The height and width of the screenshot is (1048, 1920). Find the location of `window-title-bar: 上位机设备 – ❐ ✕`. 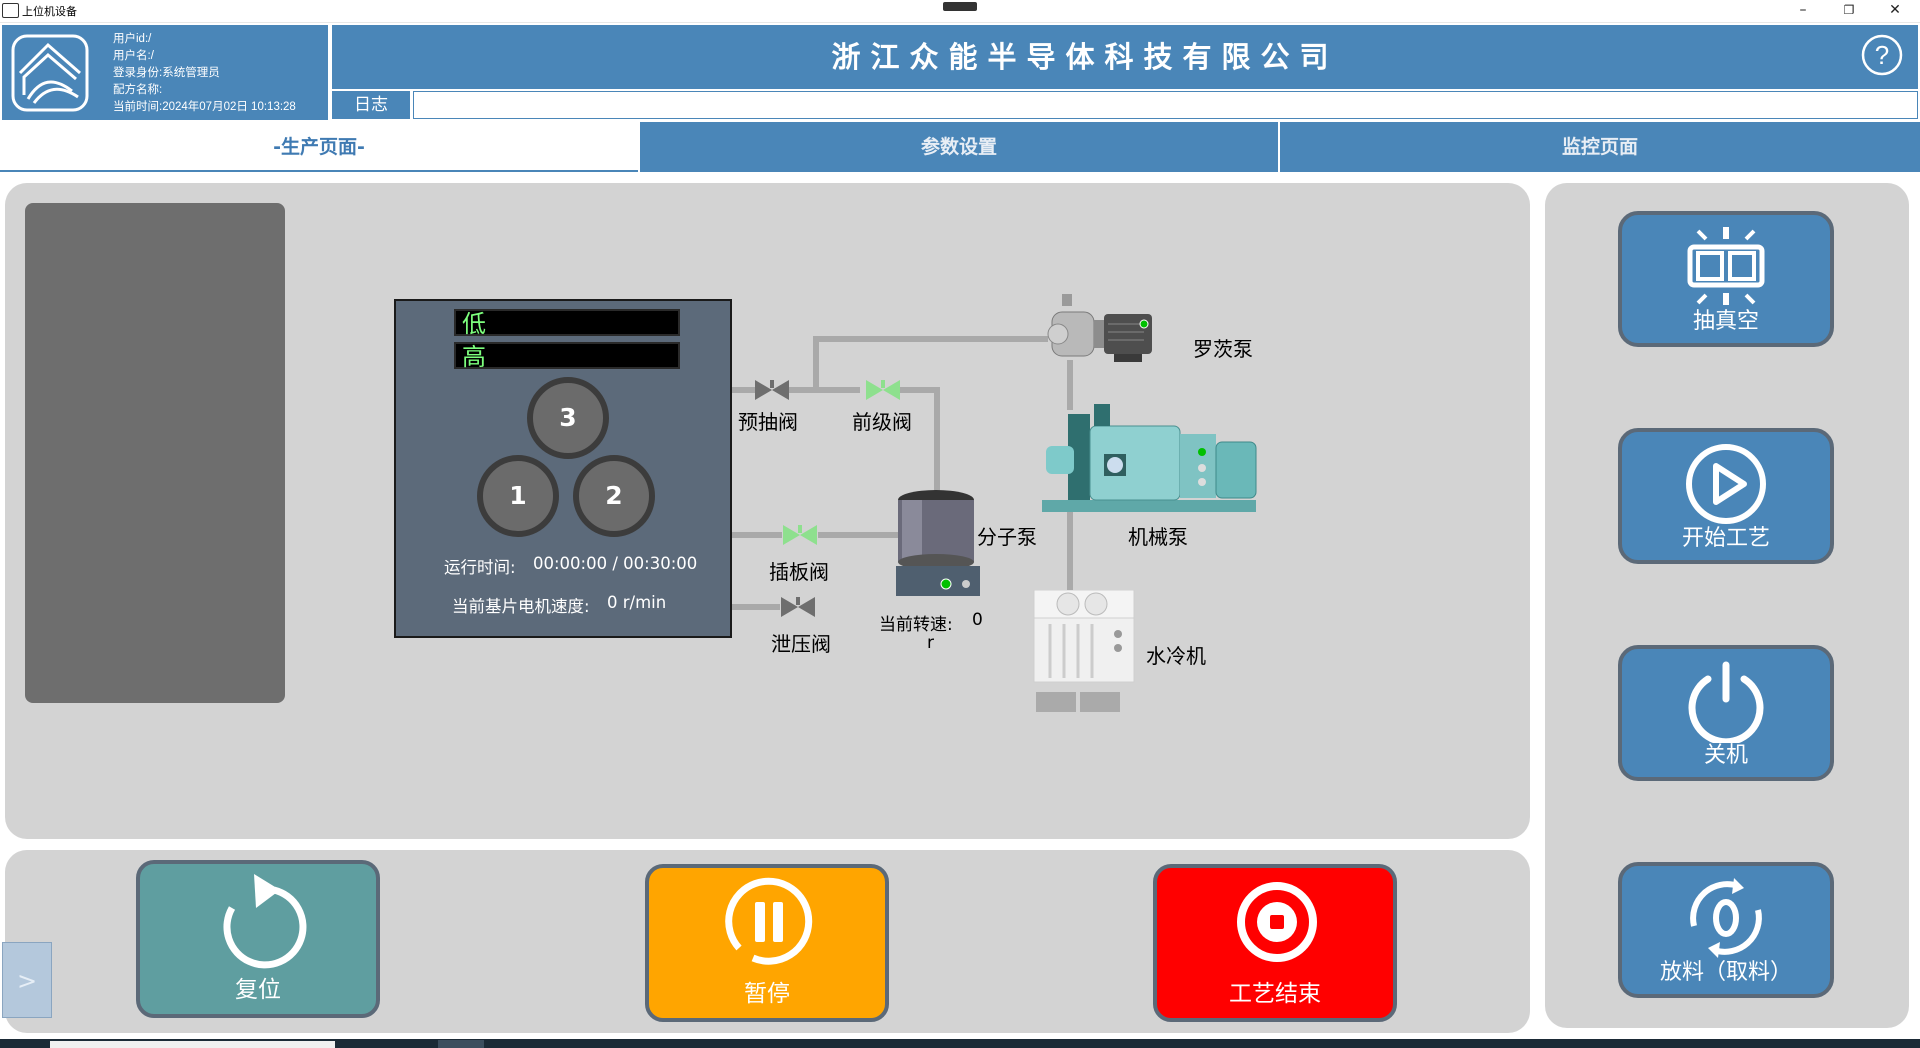

window-title-bar: 上位机设备 – ❐ ✕ is located at coordinates (960, 11).